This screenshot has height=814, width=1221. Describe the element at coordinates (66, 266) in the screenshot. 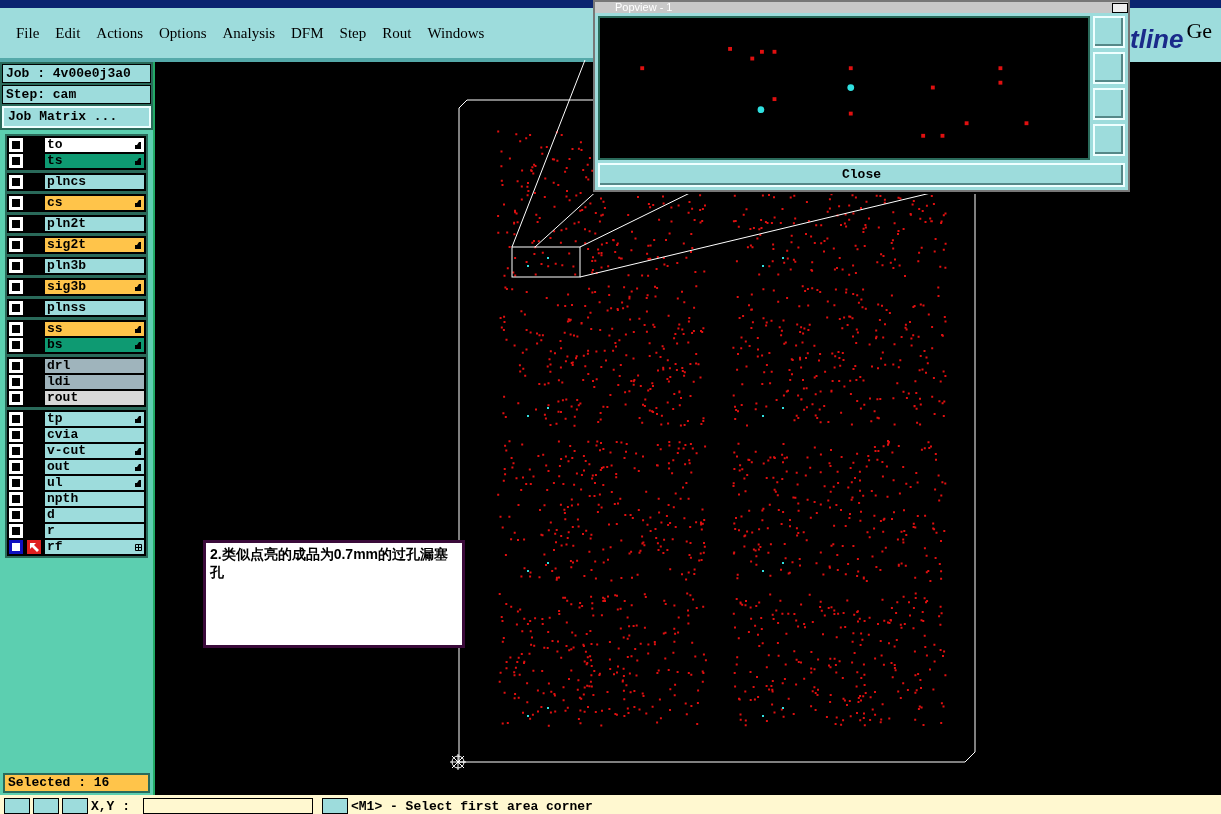

I see `layer-label: pln3b` at that location.